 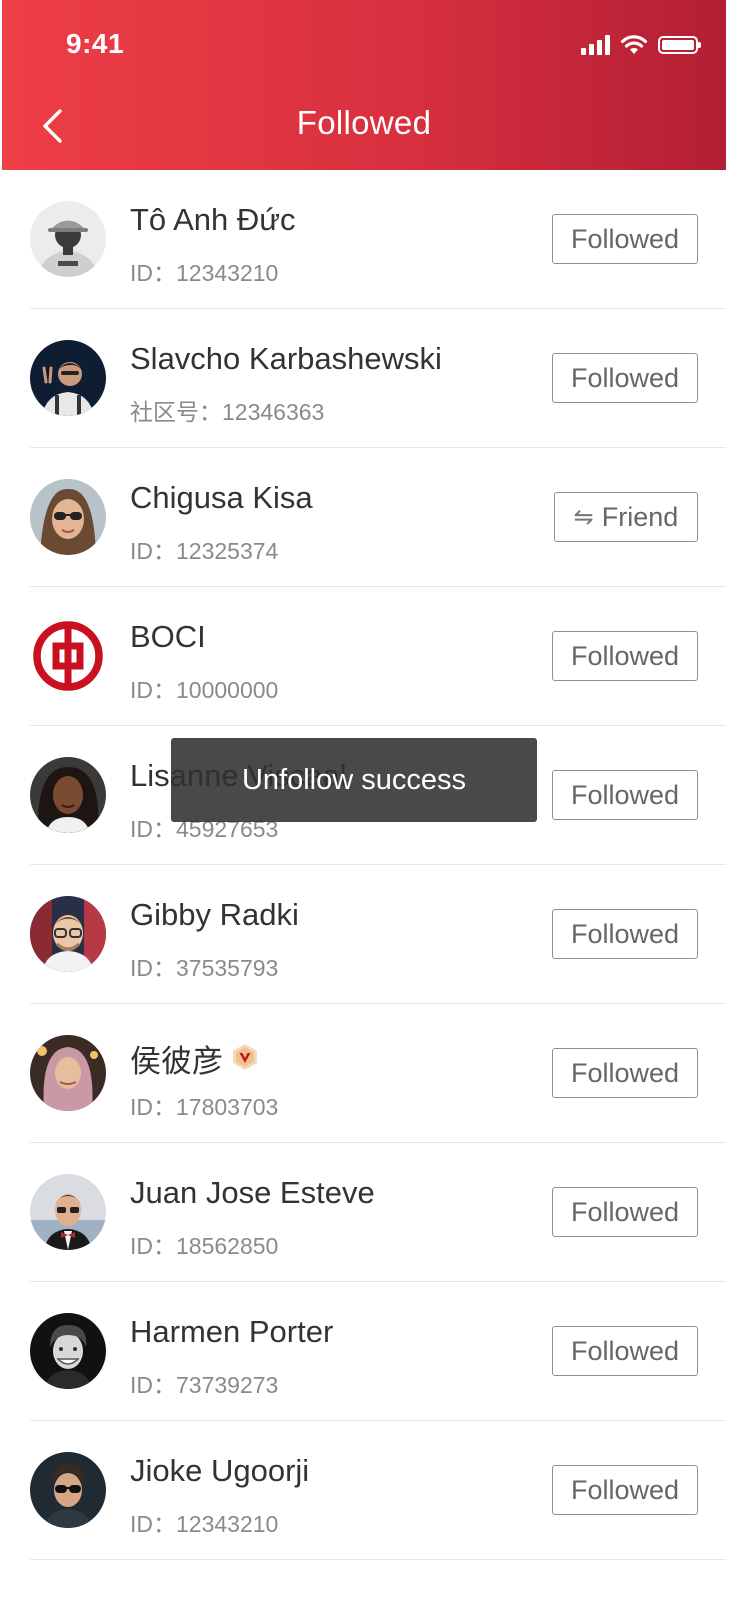 I want to click on header-bar: 9:41 Followed, so click(x=364, y=85).